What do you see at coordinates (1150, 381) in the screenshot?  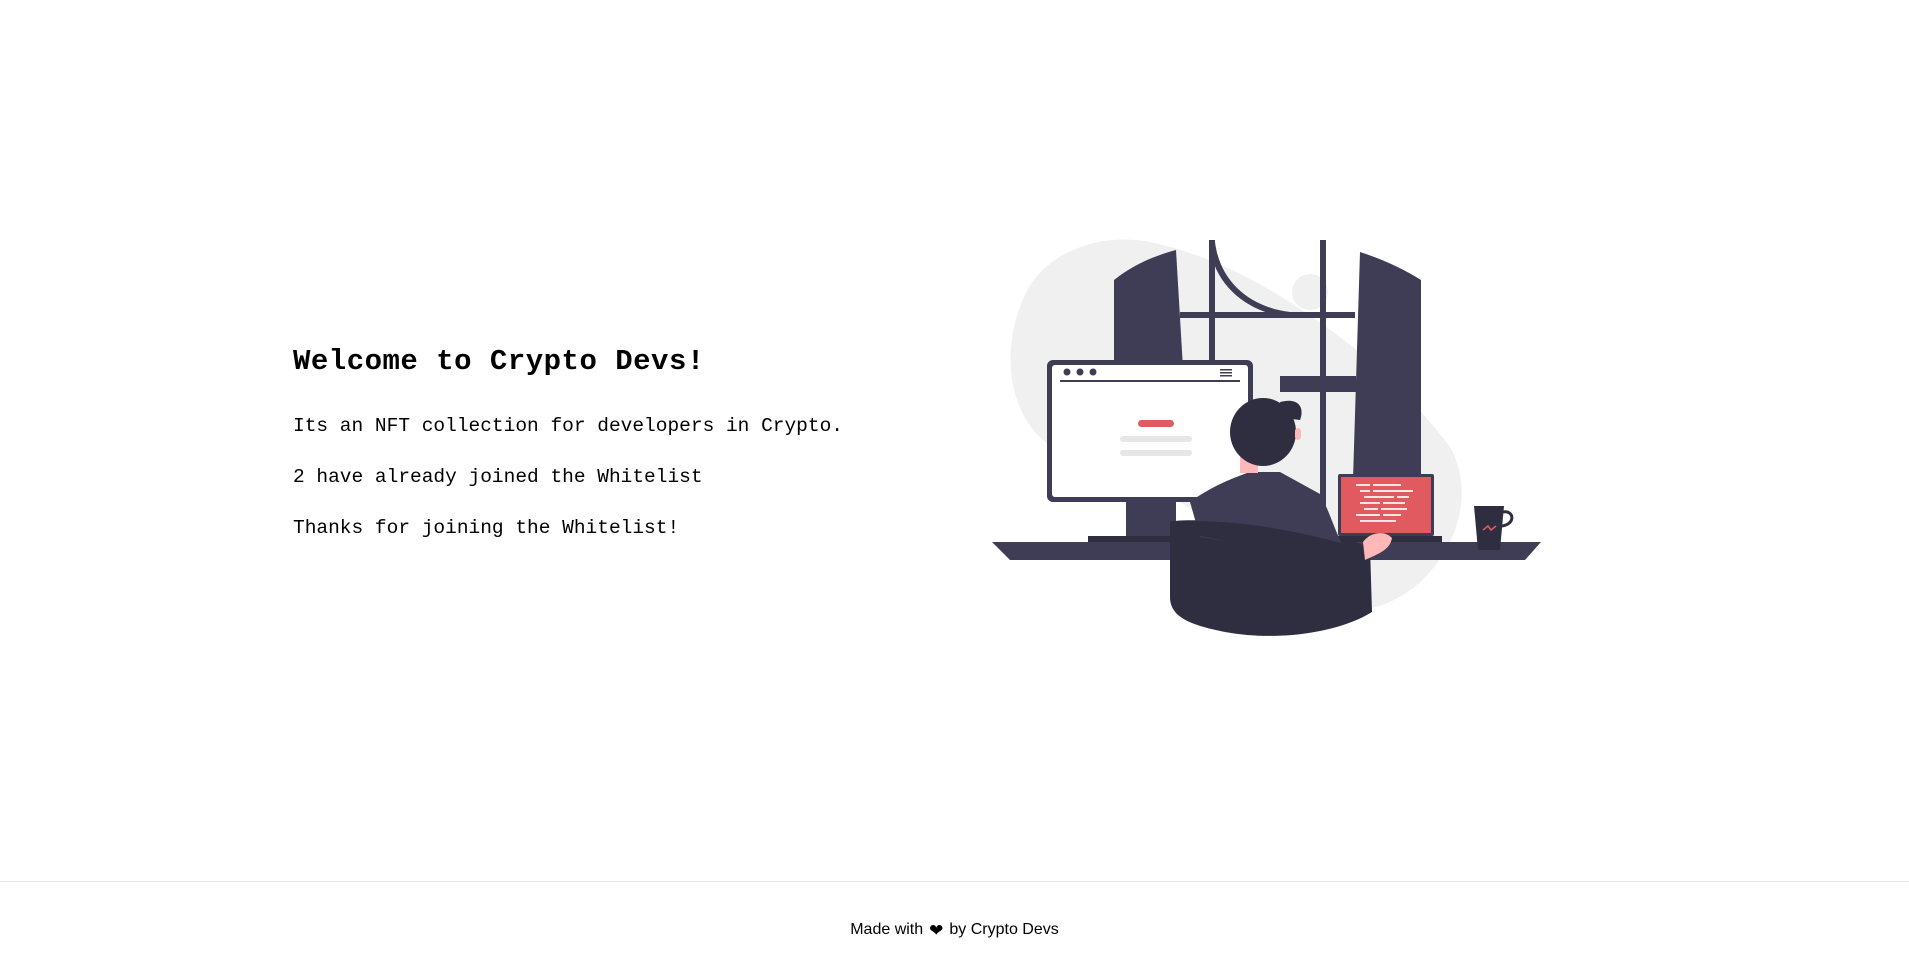 I see `monitor-titlebar-line` at bounding box center [1150, 381].